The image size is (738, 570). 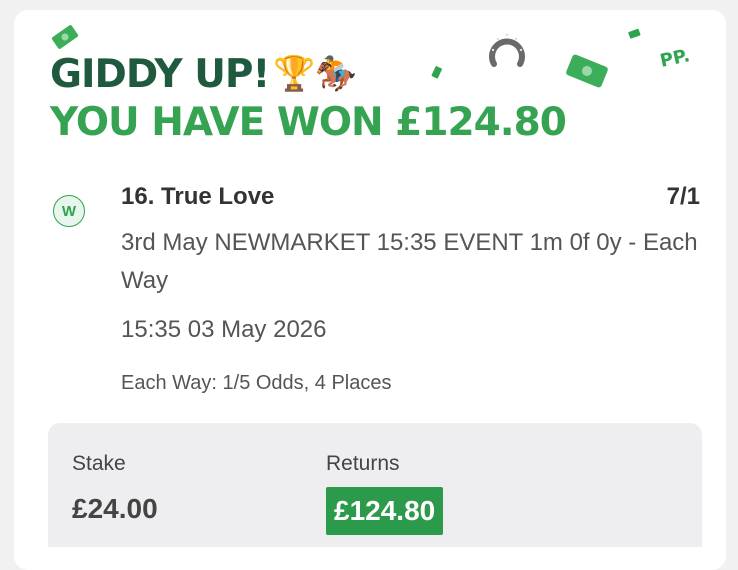 What do you see at coordinates (308, 122) in the screenshot?
I see `headline-winnings: YOU HAVE WON £124.80` at bounding box center [308, 122].